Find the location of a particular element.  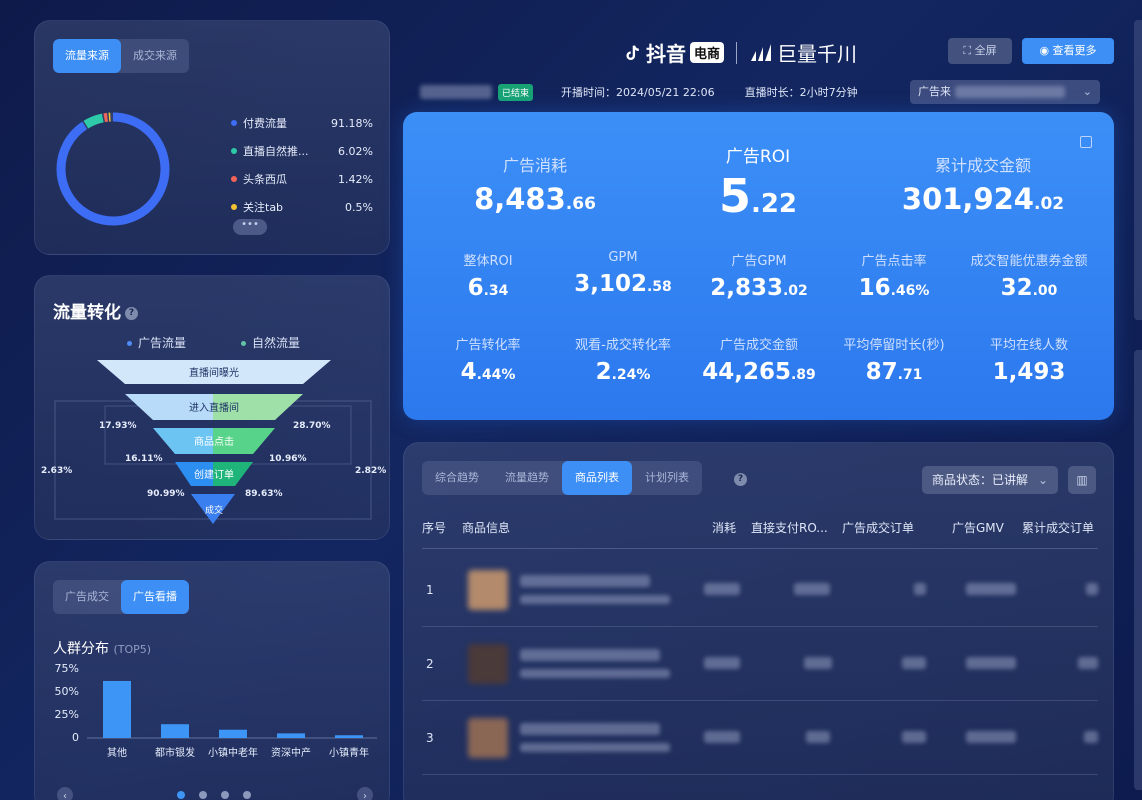

table-header: 序号 商品信息 消耗 直接支付RO... 广告成交订单 广告GMV 累计成交订单 is located at coordinates (760, 531).